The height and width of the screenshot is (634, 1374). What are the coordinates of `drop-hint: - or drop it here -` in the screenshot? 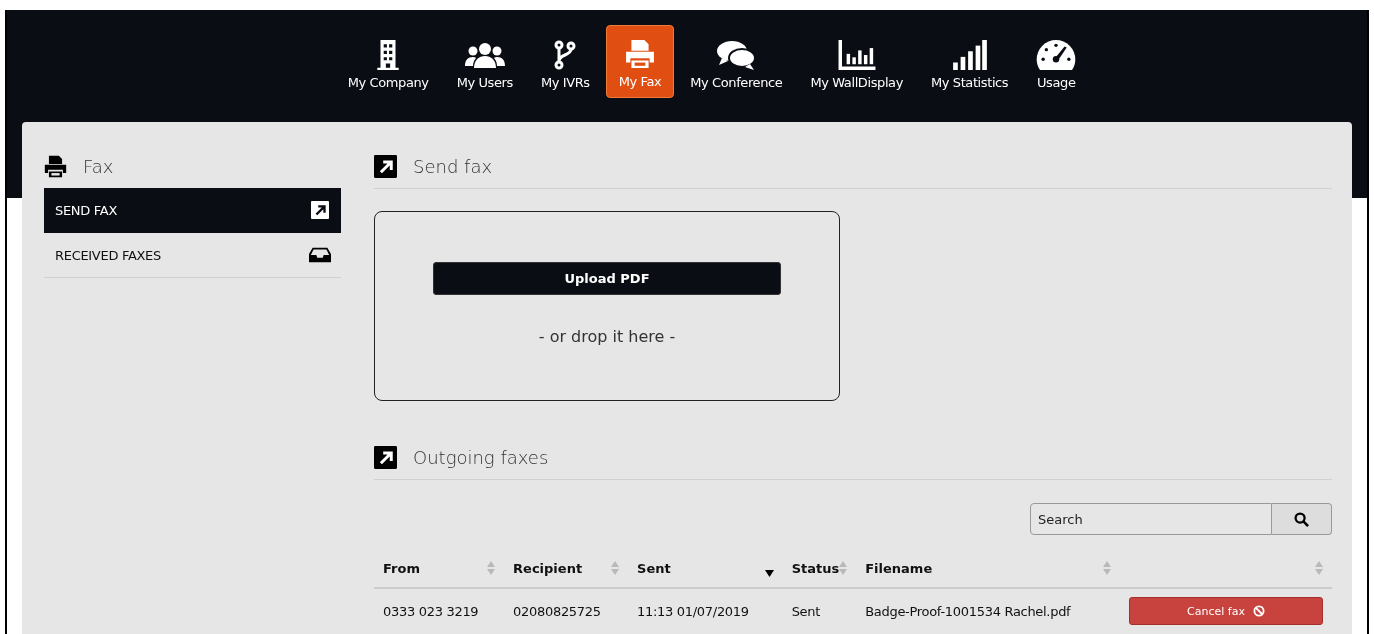 It's located at (607, 336).